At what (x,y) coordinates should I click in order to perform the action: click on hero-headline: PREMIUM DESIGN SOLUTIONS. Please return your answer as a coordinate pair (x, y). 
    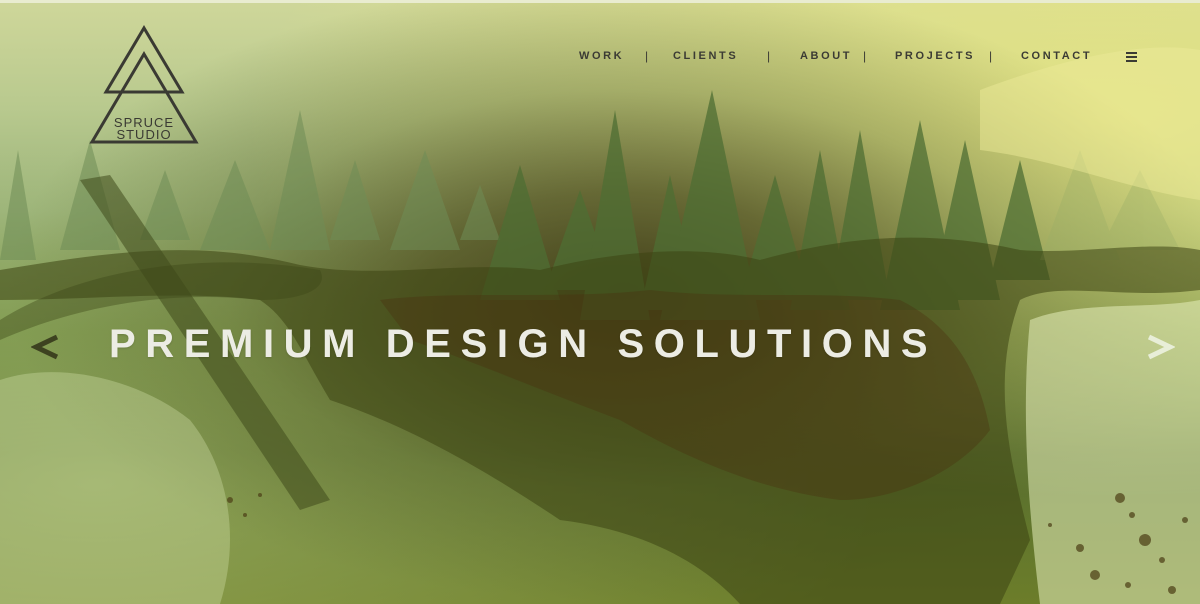
    Looking at the image, I should click on (523, 344).